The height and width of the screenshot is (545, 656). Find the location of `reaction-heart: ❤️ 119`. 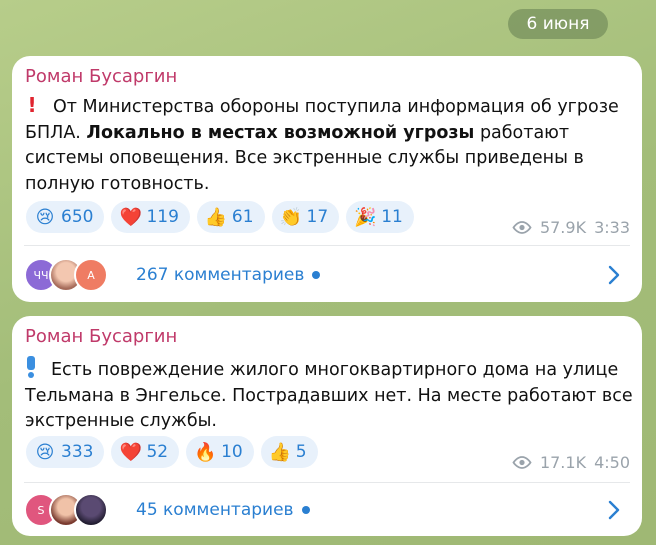

reaction-heart: ❤️ 119 is located at coordinates (150, 217).